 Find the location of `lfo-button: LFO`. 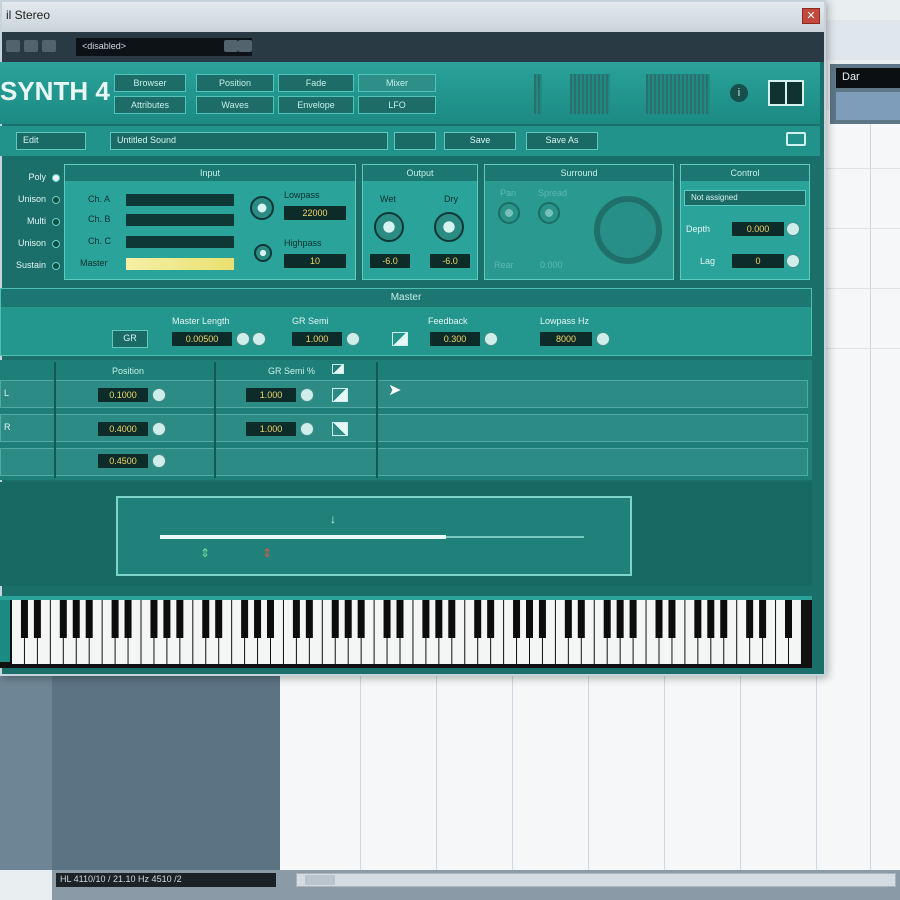

lfo-button: LFO is located at coordinates (397, 105).